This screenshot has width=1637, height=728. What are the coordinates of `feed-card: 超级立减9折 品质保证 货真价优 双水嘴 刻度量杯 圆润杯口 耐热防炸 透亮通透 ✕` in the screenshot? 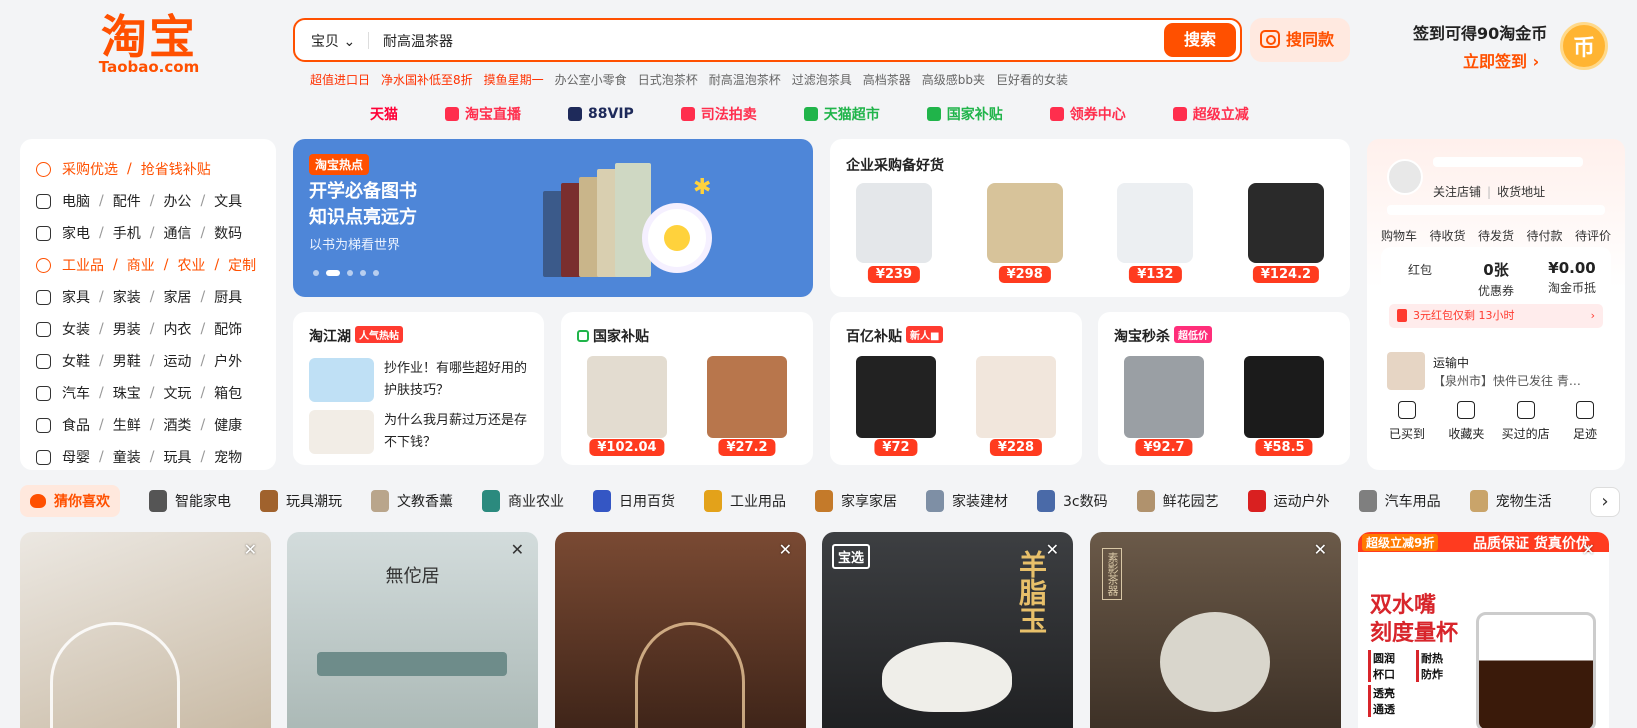 It's located at (1483, 630).